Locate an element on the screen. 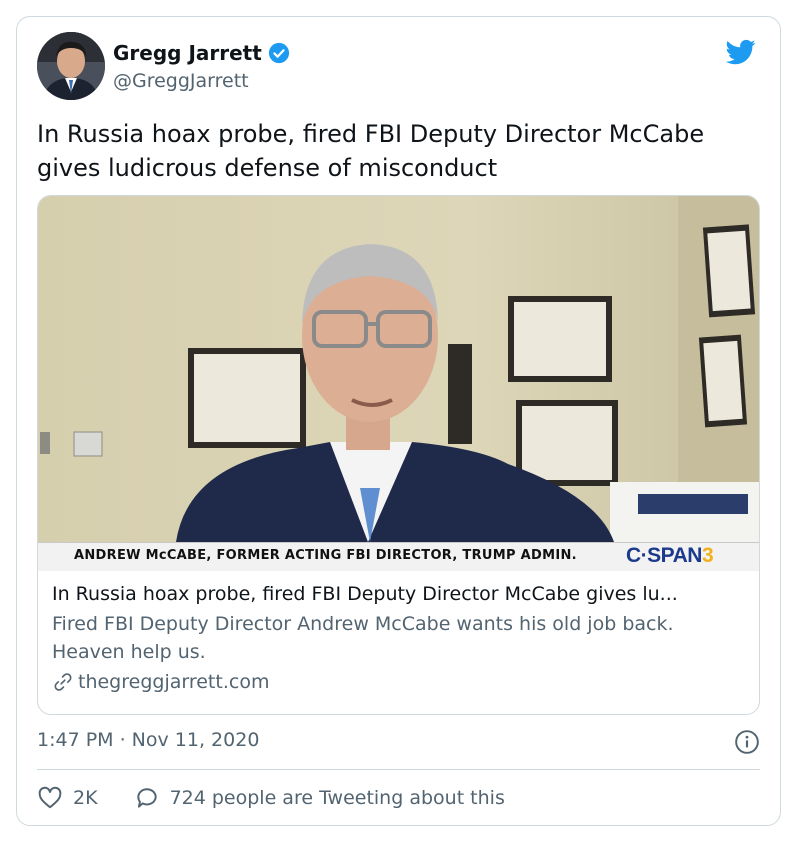 The height and width of the screenshot is (844, 799). like-button: 2K is located at coordinates (67, 798).